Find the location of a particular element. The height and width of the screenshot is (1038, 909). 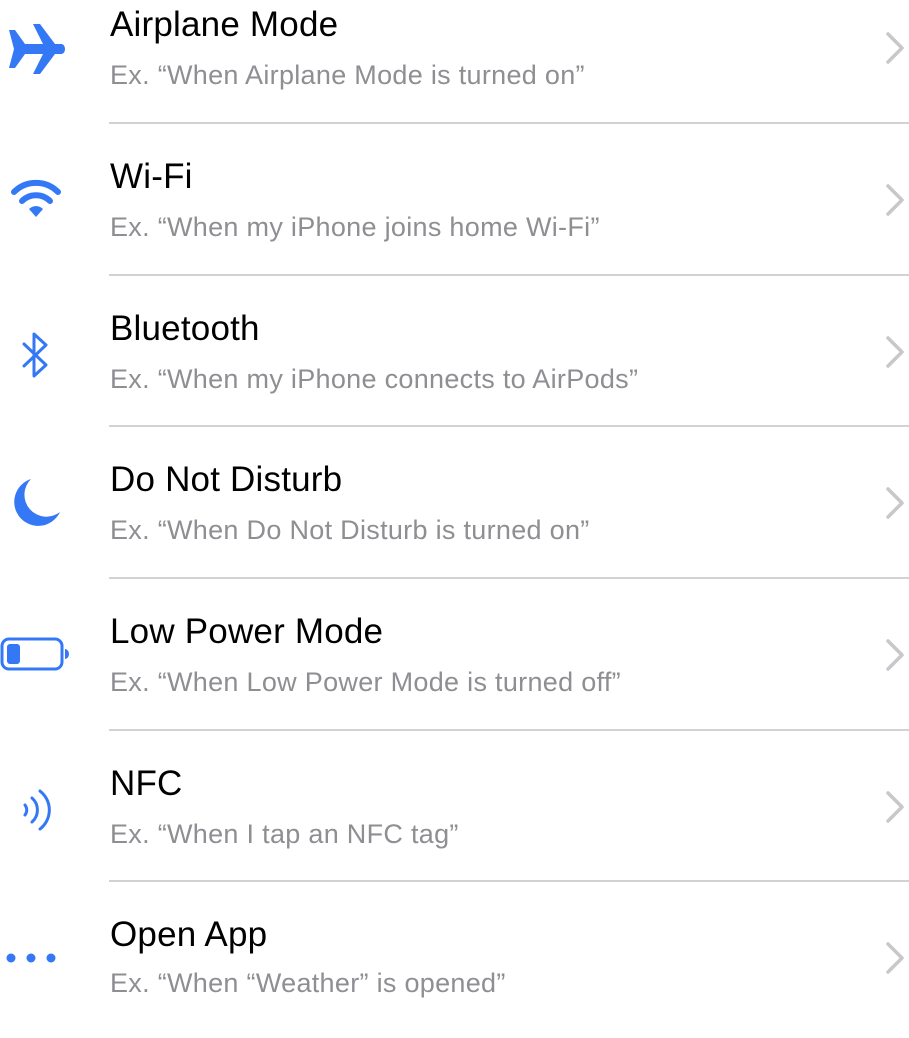

nfc-icon is located at coordinates (36, 810).